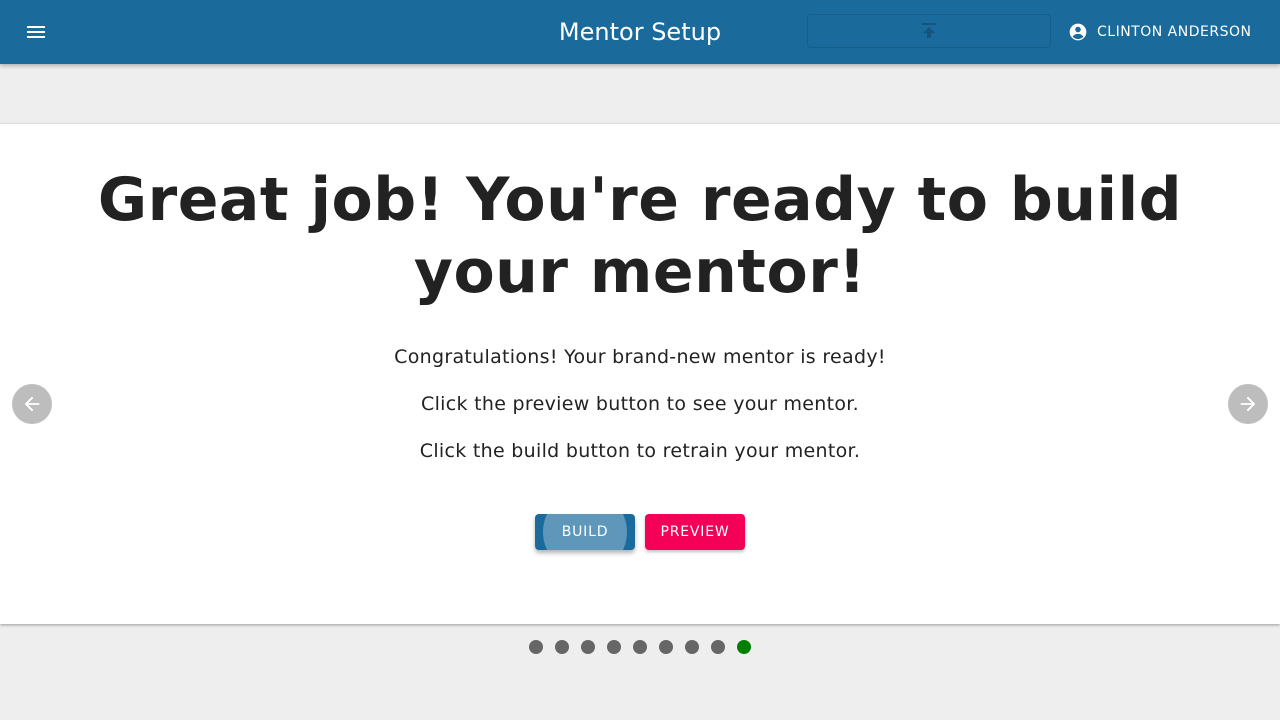  I want to click on next-slide-button, so click(1248, 404).